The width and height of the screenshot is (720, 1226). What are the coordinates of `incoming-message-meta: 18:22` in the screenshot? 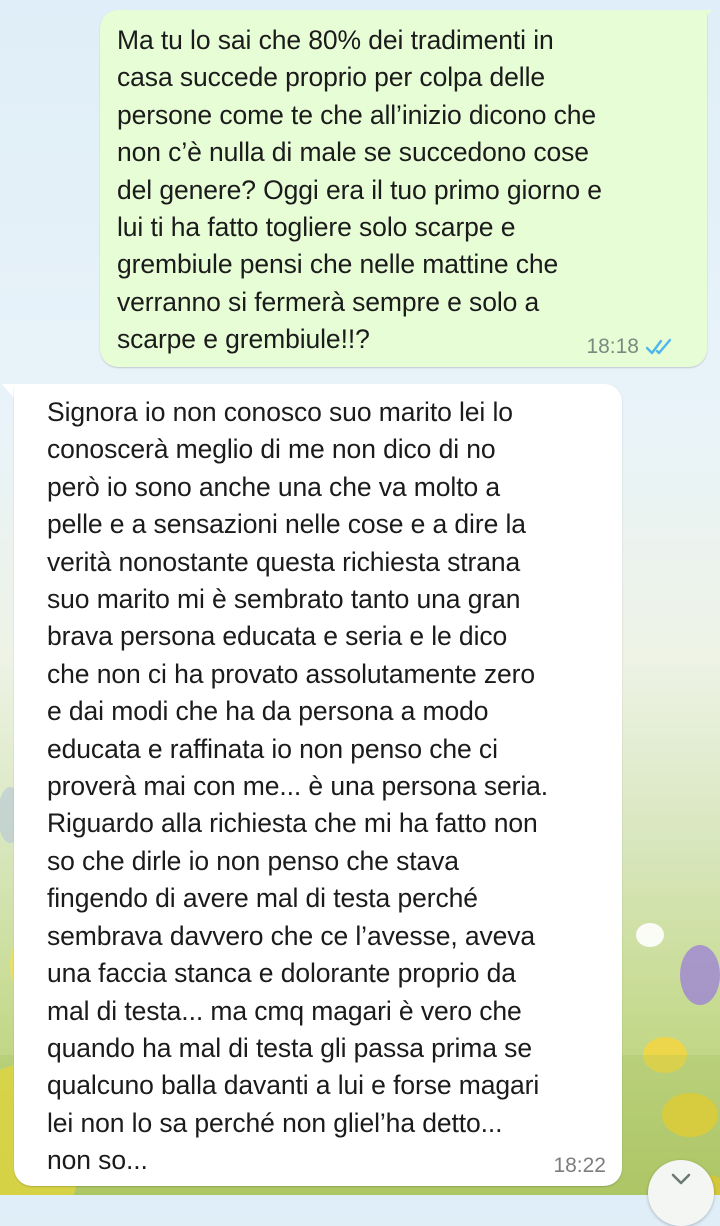 It's located at (579, 1166).